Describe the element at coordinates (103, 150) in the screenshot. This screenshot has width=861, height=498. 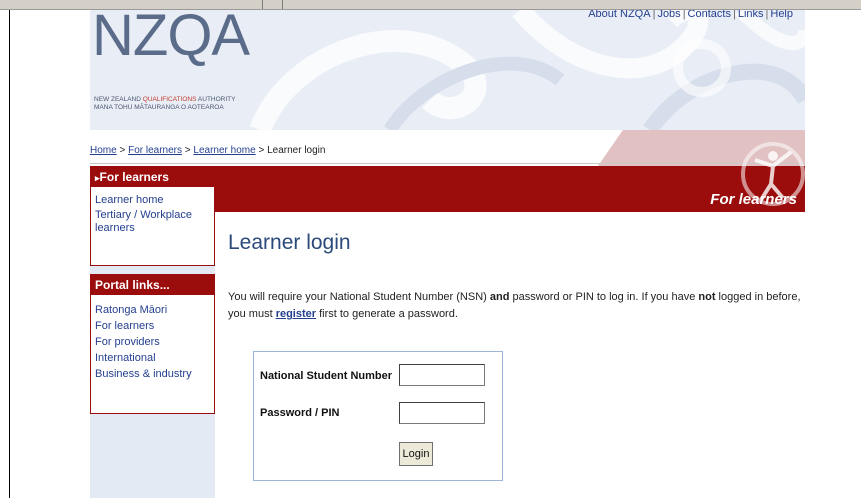
I see `breadcrumb-home: Home` at that location.